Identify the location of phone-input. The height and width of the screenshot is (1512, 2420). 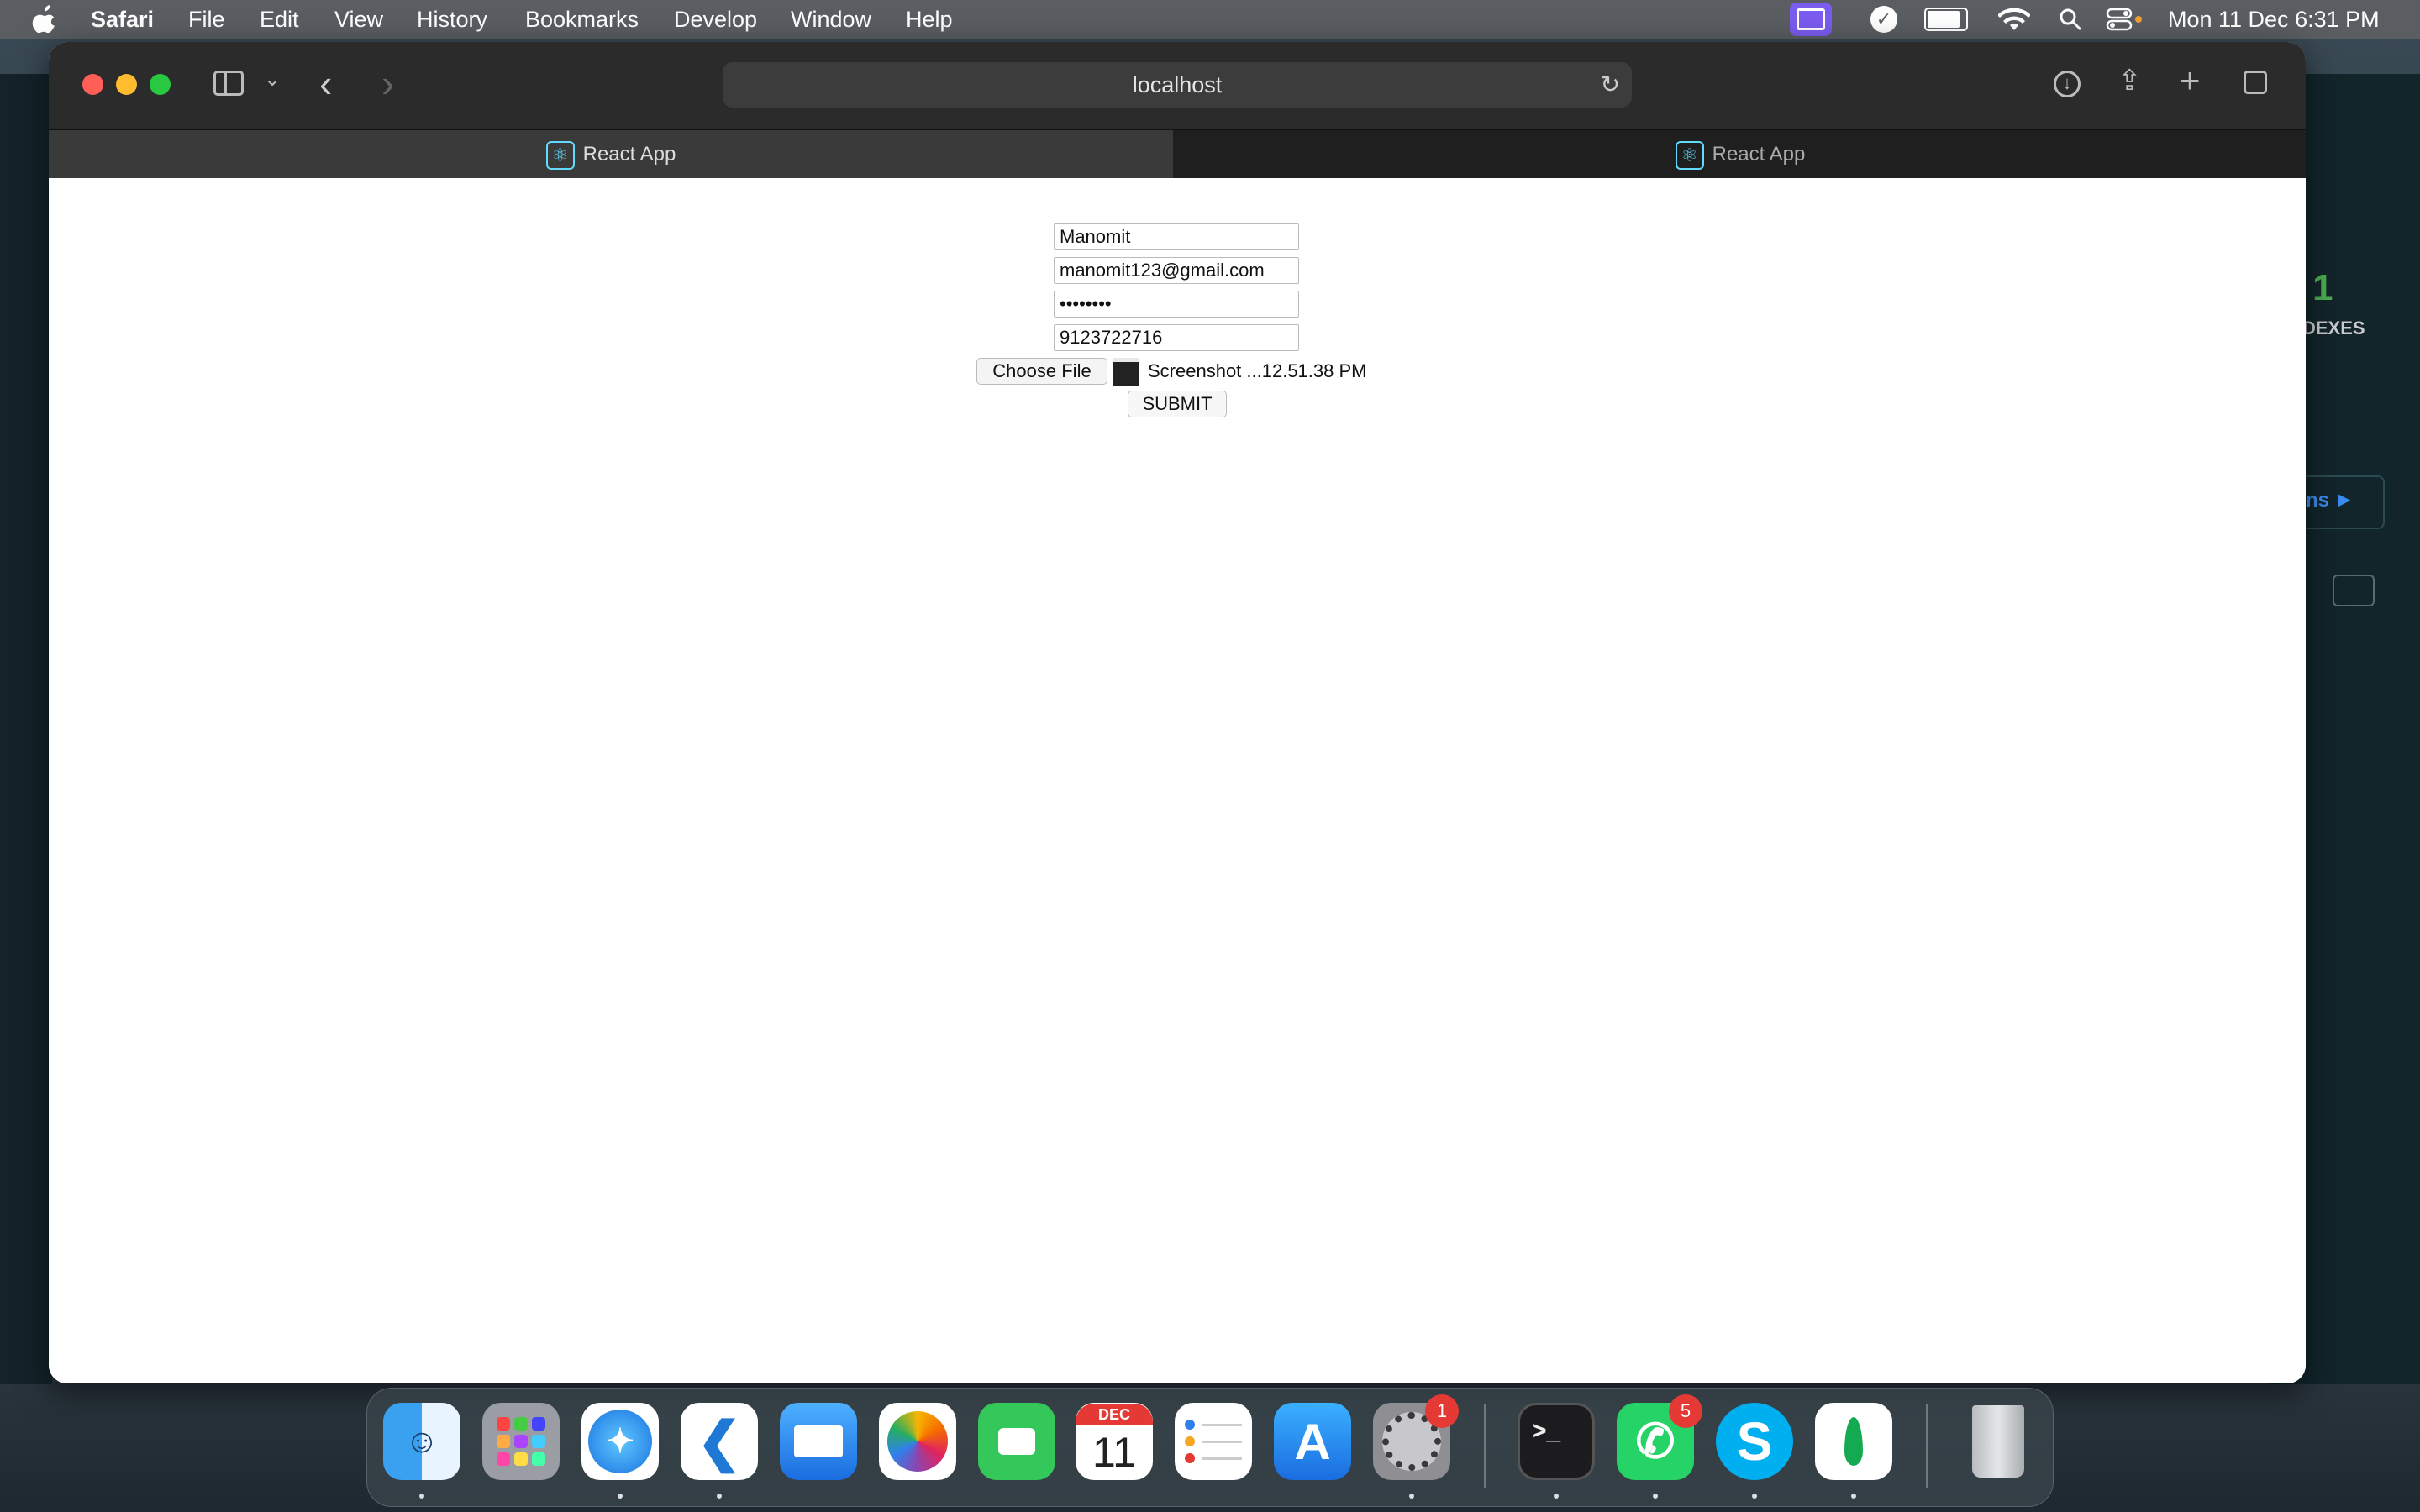
(1176, 337).